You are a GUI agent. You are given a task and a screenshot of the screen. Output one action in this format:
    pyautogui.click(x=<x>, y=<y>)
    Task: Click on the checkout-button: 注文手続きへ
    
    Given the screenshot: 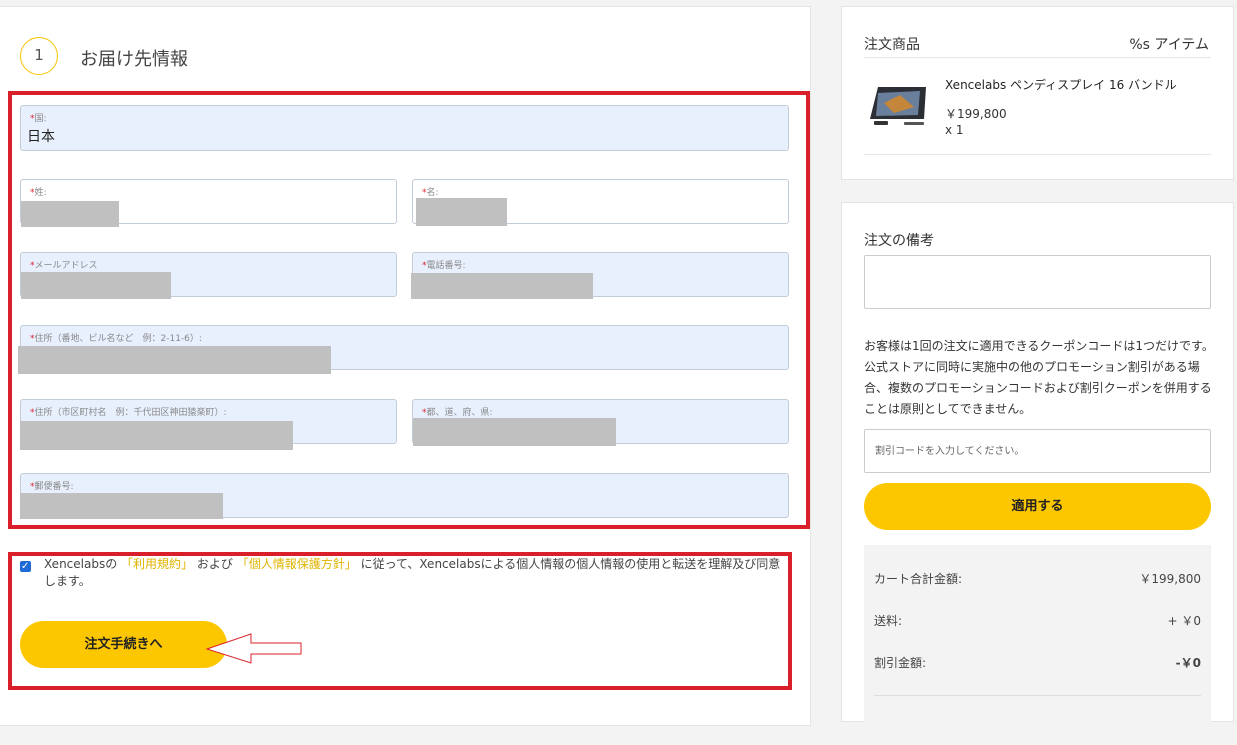 What is the action you would take?
    pyautogui.click(x=123, y=644)
    